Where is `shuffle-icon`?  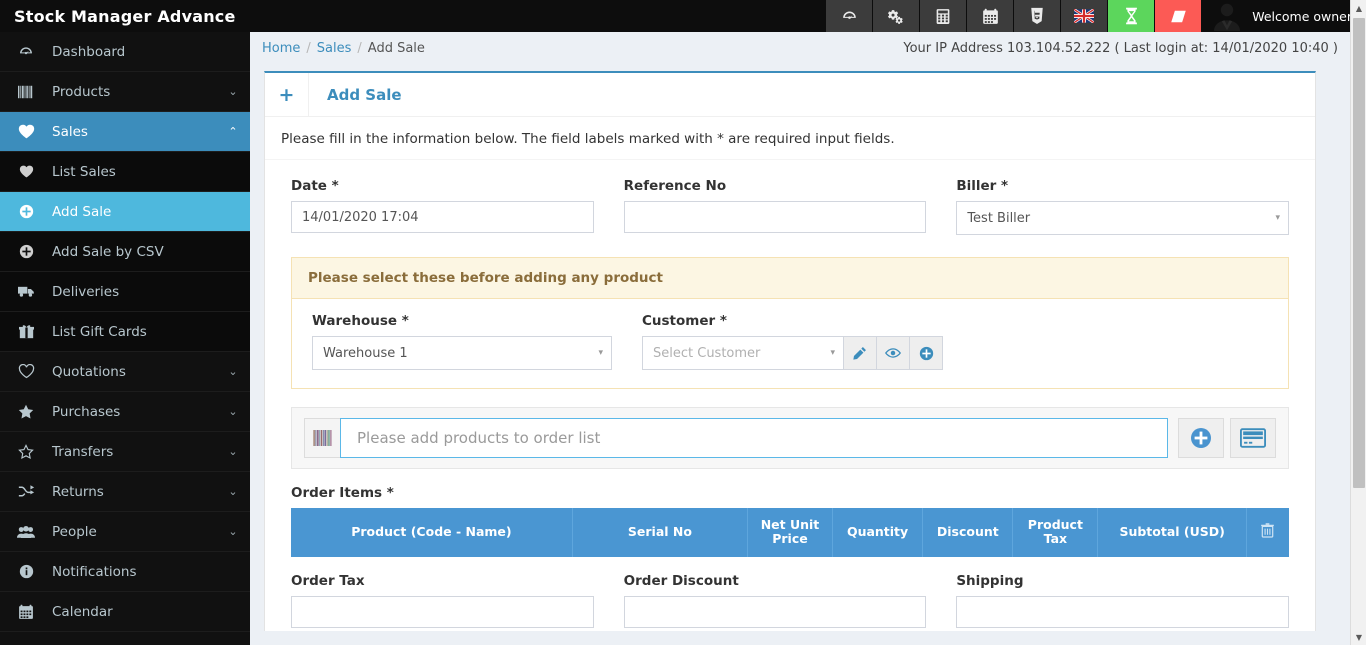
shuffle-icon is located at coordinates (26, 491).